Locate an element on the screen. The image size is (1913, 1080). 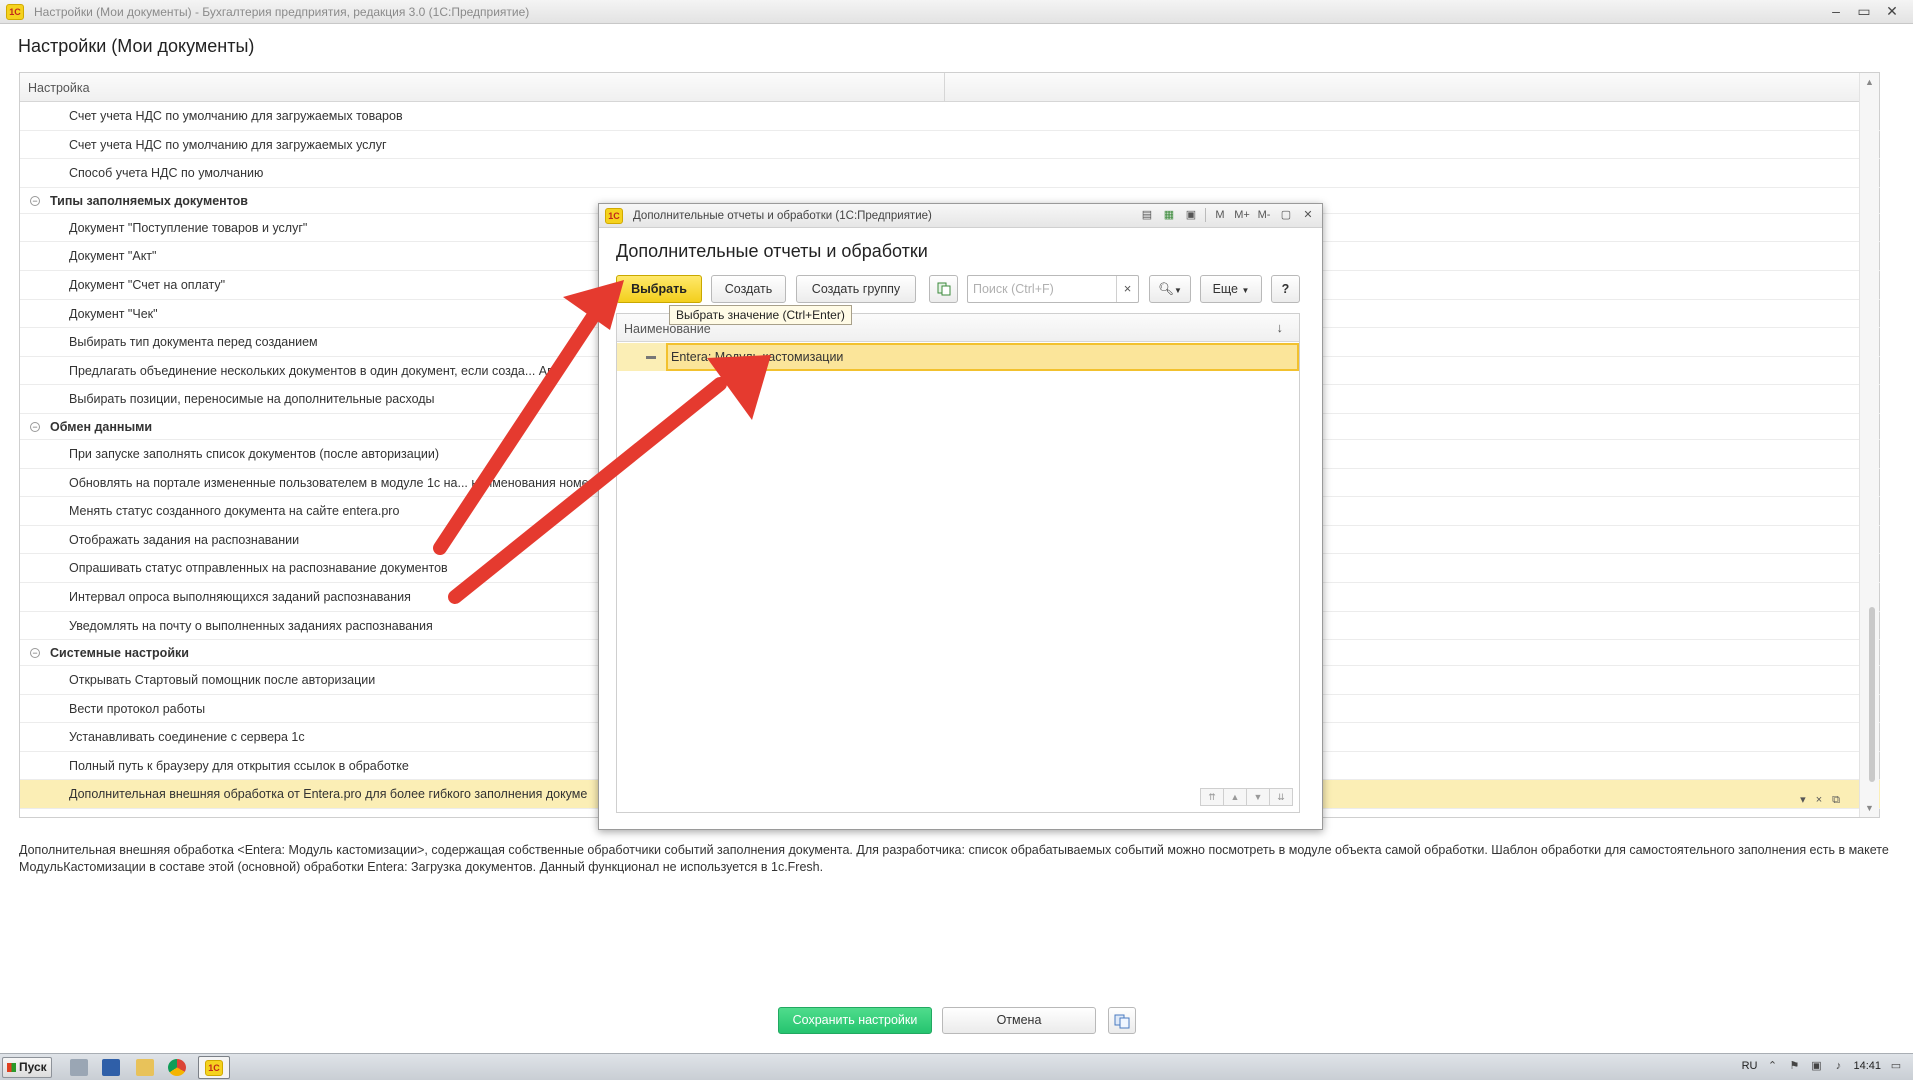
list-item: Entera: Модуль кастомизации is located at coordinates (958, 357).